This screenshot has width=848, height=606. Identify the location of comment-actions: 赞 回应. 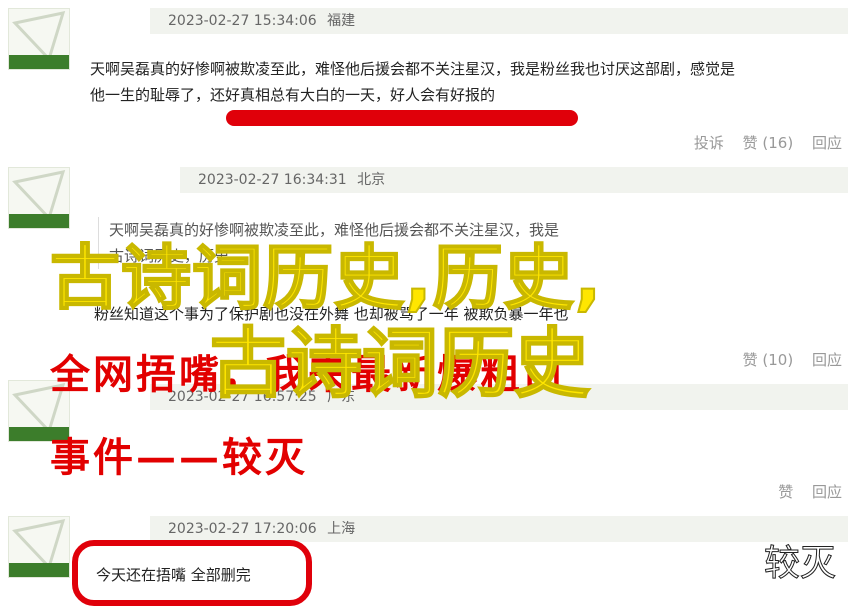
(803, 491).